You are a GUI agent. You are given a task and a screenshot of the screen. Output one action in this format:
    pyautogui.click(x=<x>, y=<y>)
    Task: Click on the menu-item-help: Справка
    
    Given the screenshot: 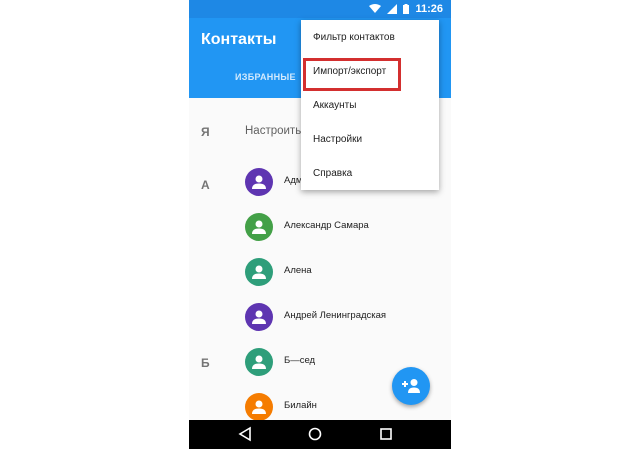 What is the action you would take?
    pyautogui.click(x=370, y=173)
    